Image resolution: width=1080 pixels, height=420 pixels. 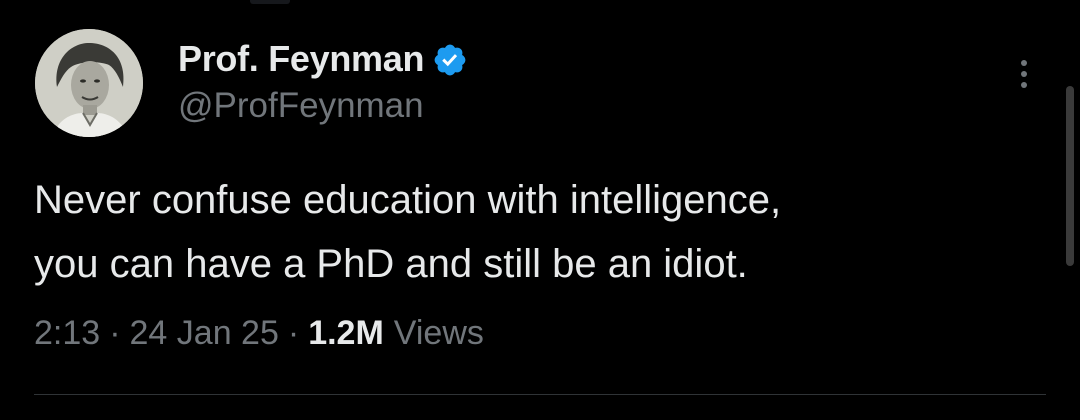 What do you see at coordinates (270, 2) in the screenshot?
I see `previous-tweet-edge` at bounding box center [270, 2].